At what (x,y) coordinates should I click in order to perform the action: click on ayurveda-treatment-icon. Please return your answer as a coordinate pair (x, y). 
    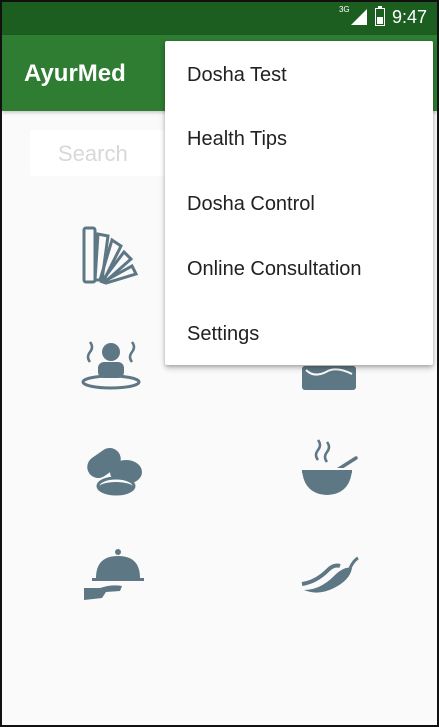
    Looking at the image, I should click on (329, 378).